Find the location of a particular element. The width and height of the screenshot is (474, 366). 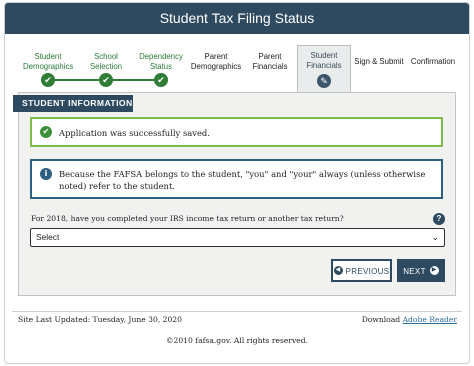

step-sign-submit: Sign & Submit is located at coordinates (379, 70).